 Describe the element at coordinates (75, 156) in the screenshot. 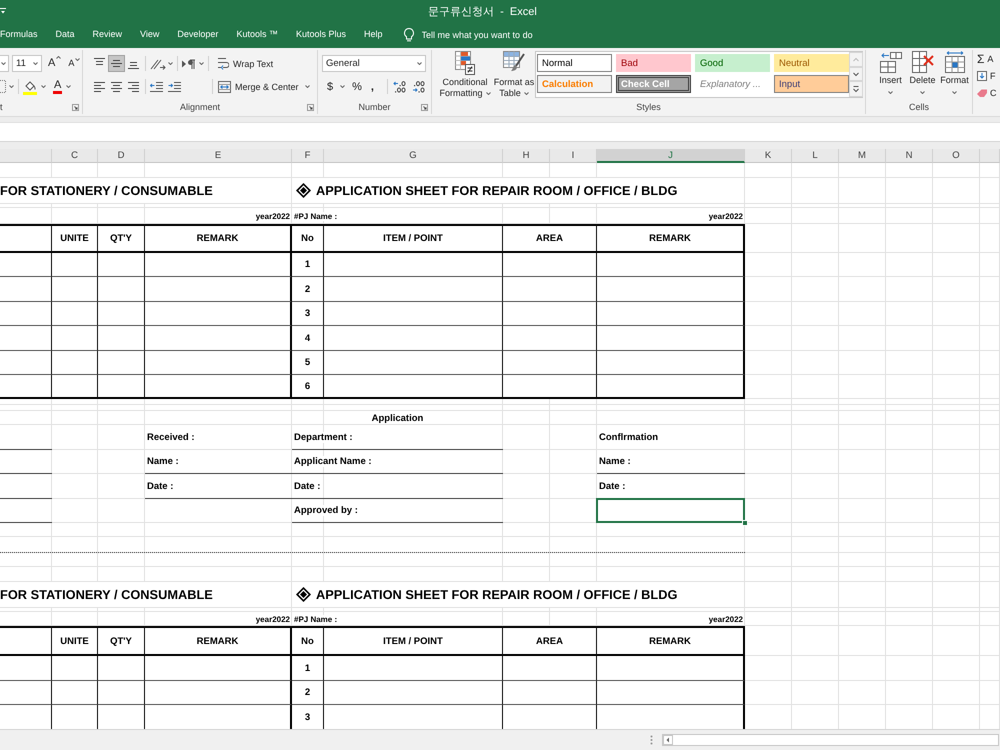

I see `column-header: C` at that location.